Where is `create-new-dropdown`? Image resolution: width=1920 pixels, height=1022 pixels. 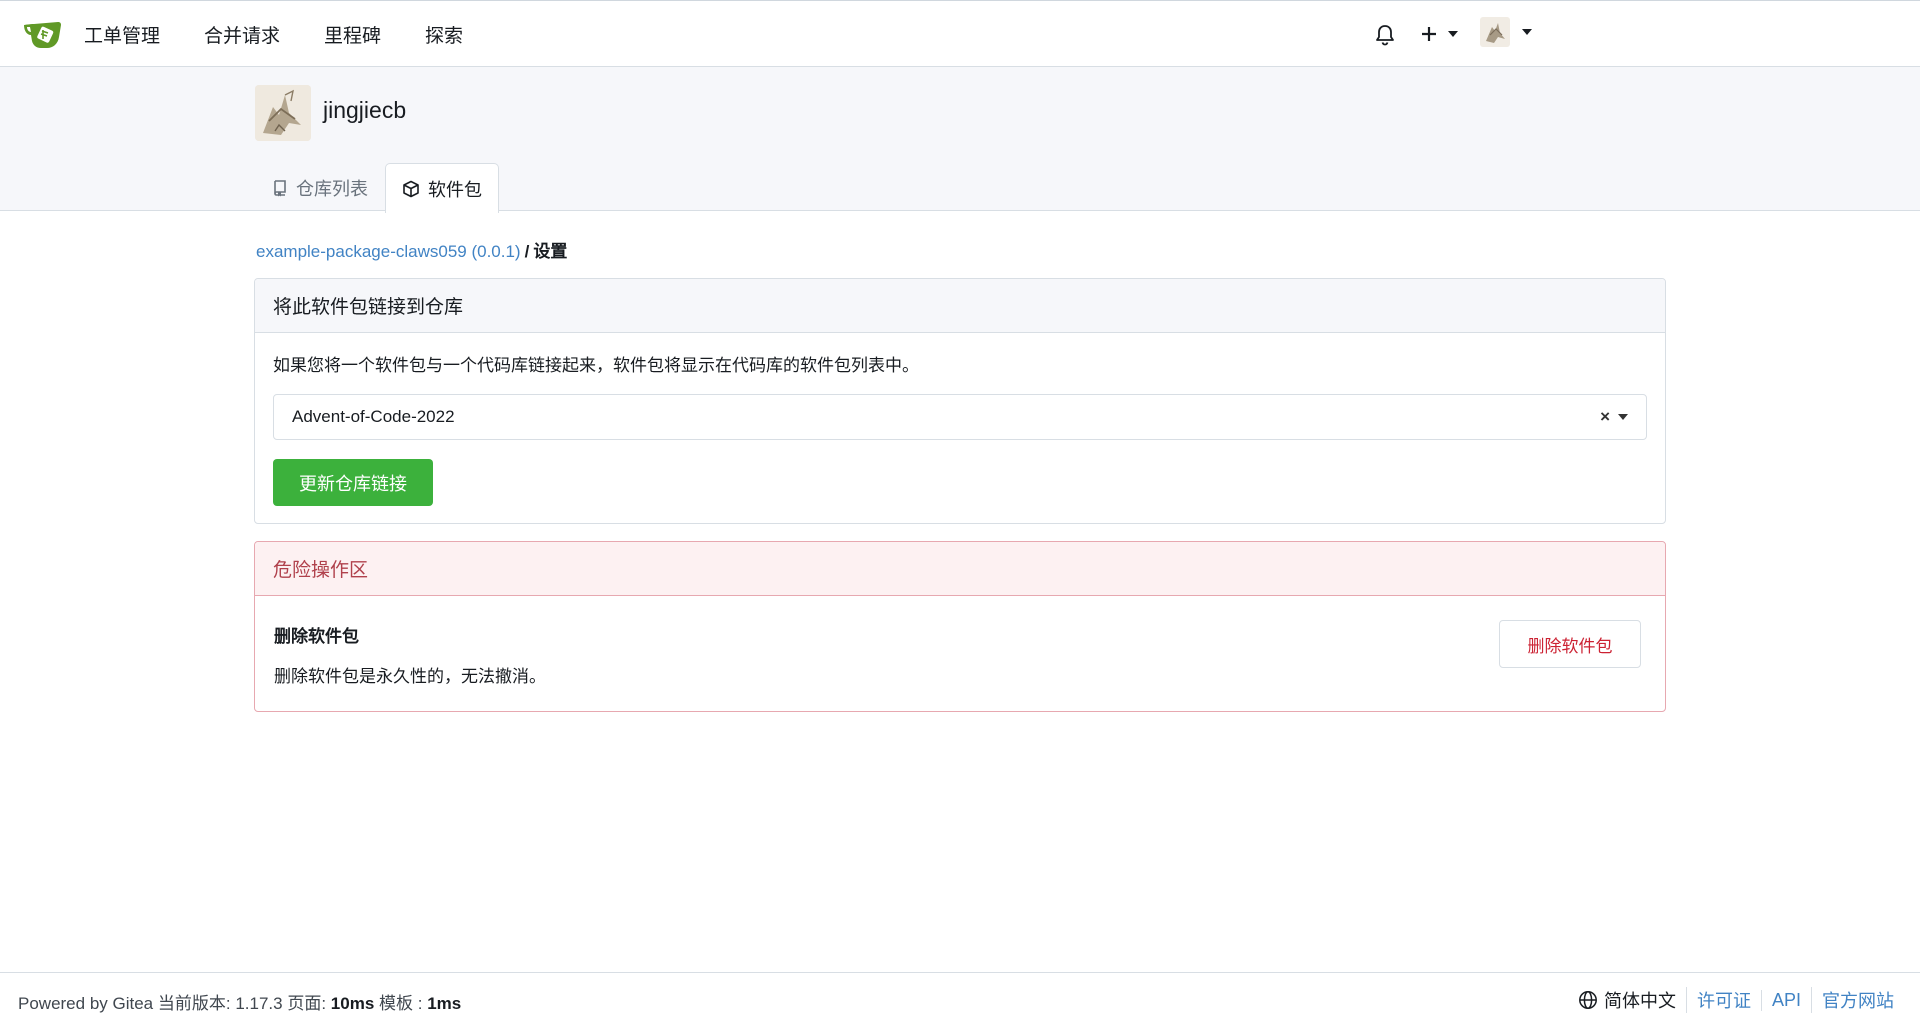 create-new-dropdown is located at coordinates (1439, 34).